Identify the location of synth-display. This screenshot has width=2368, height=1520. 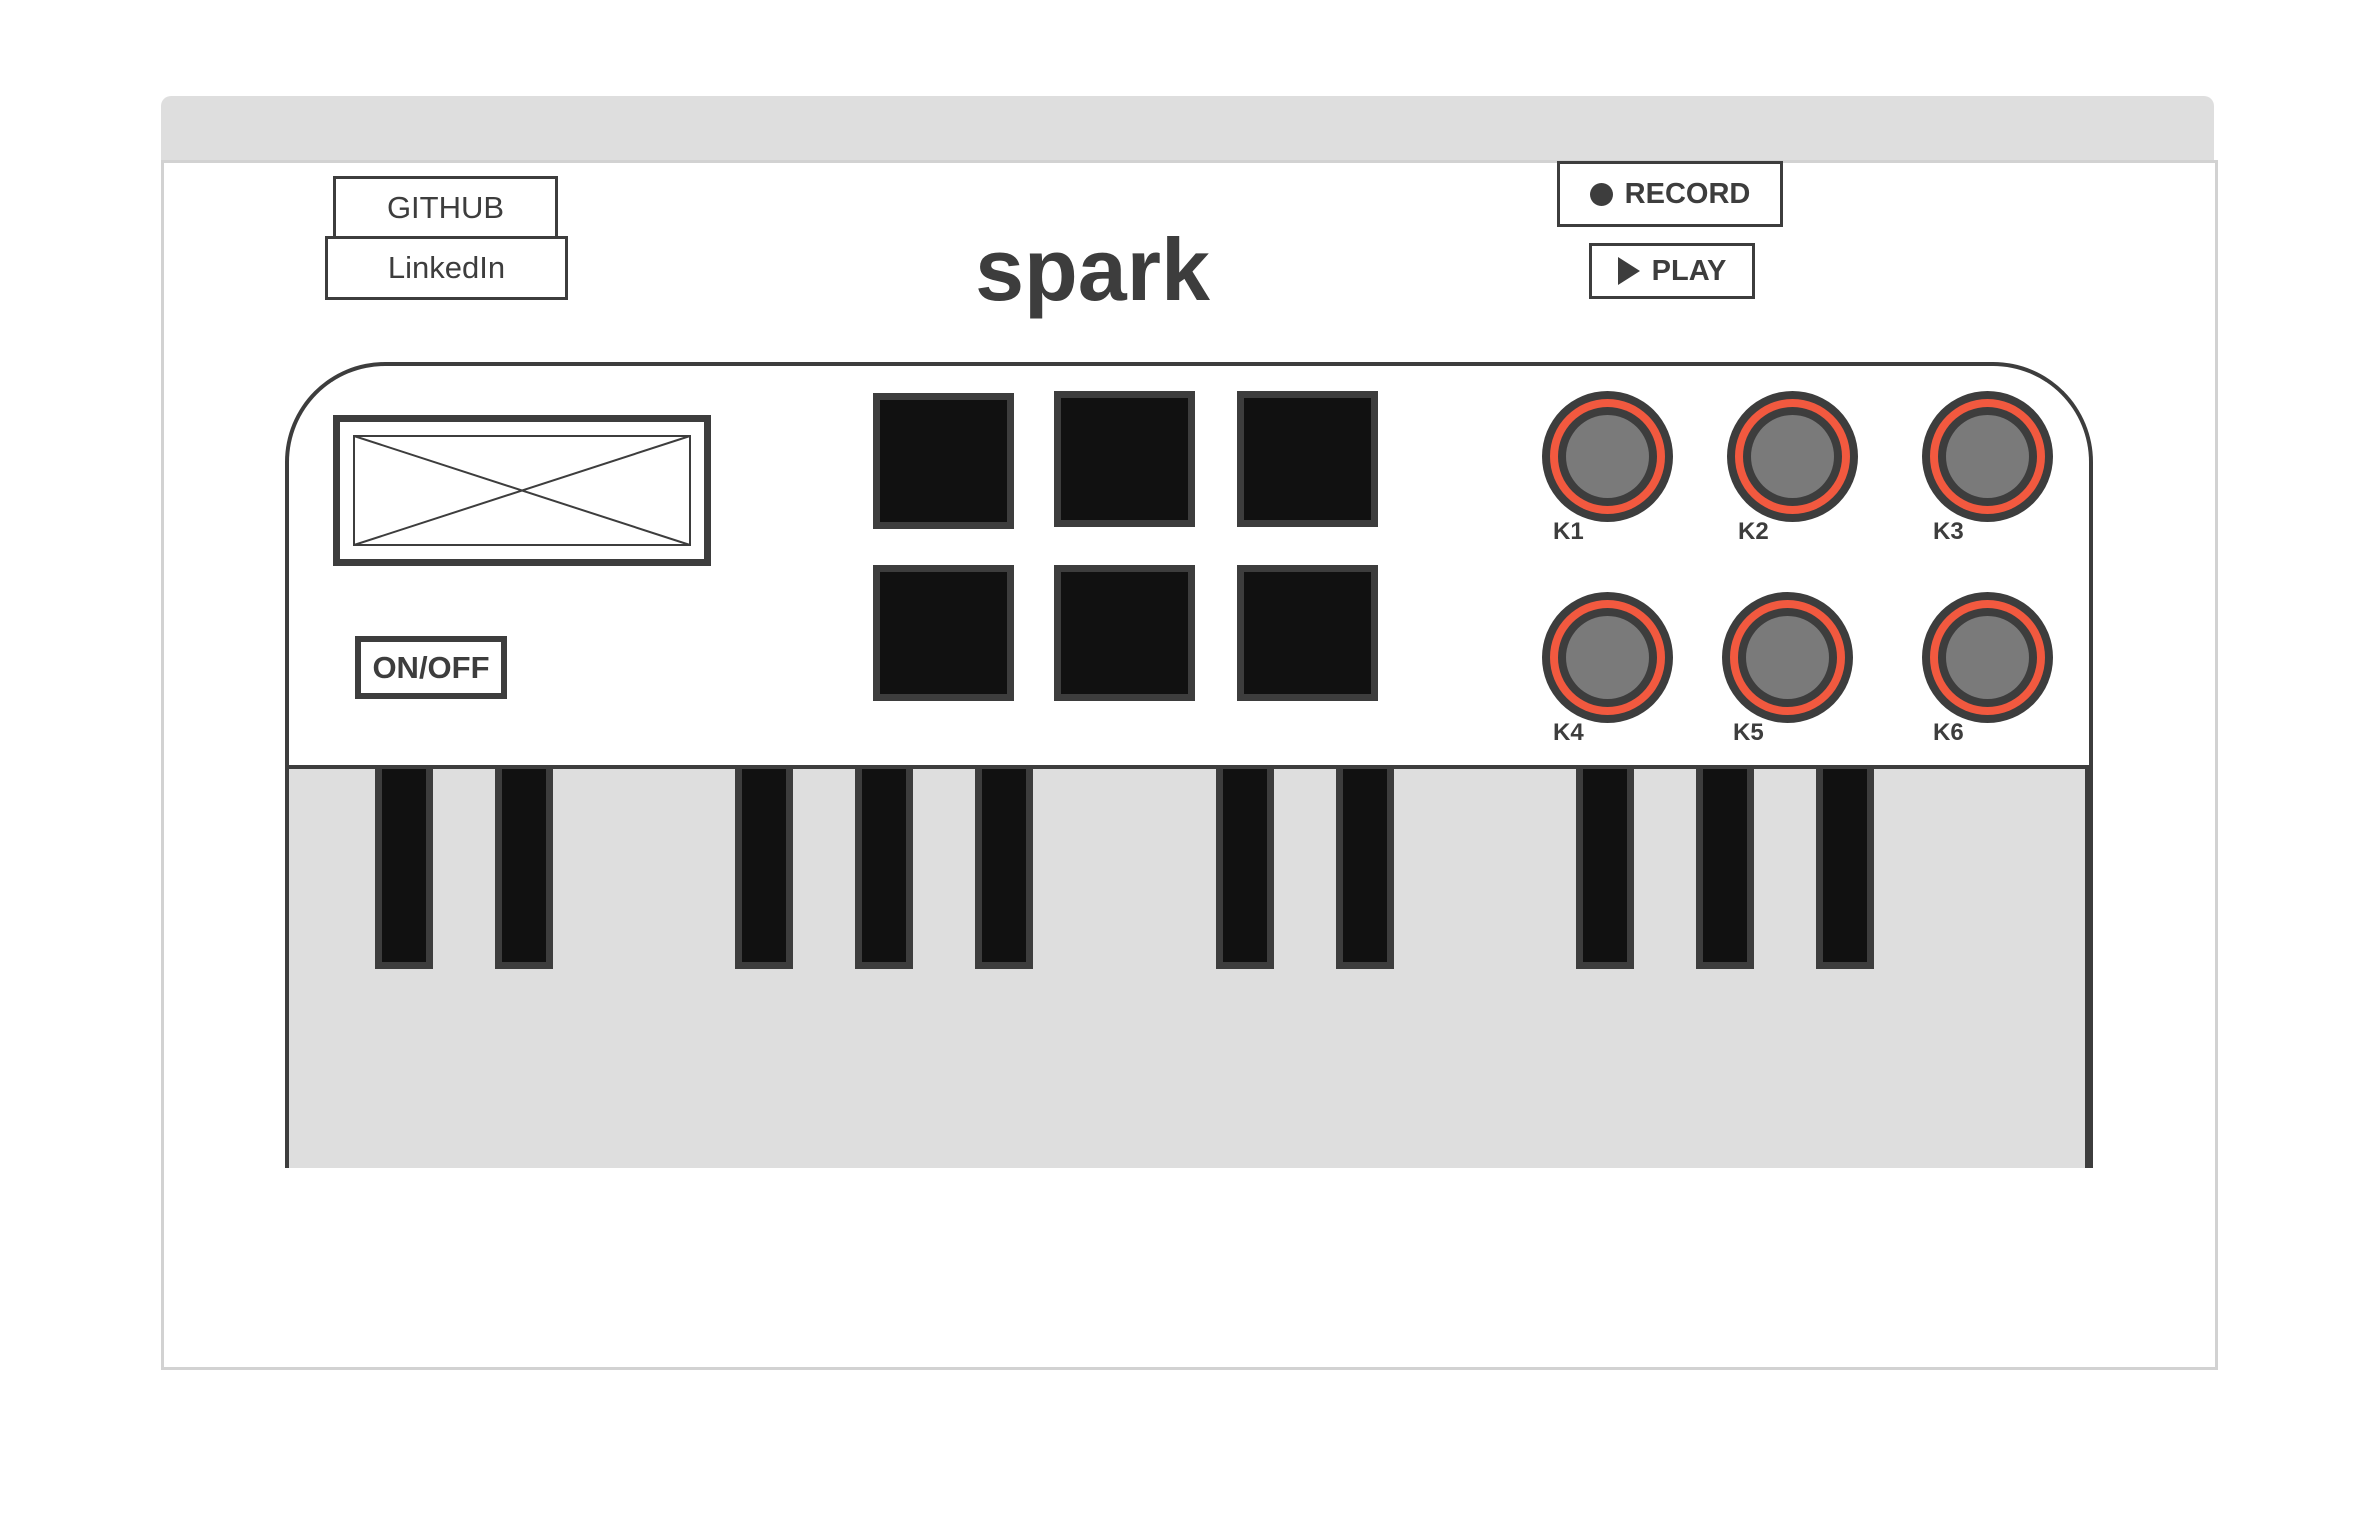
(522, 490).